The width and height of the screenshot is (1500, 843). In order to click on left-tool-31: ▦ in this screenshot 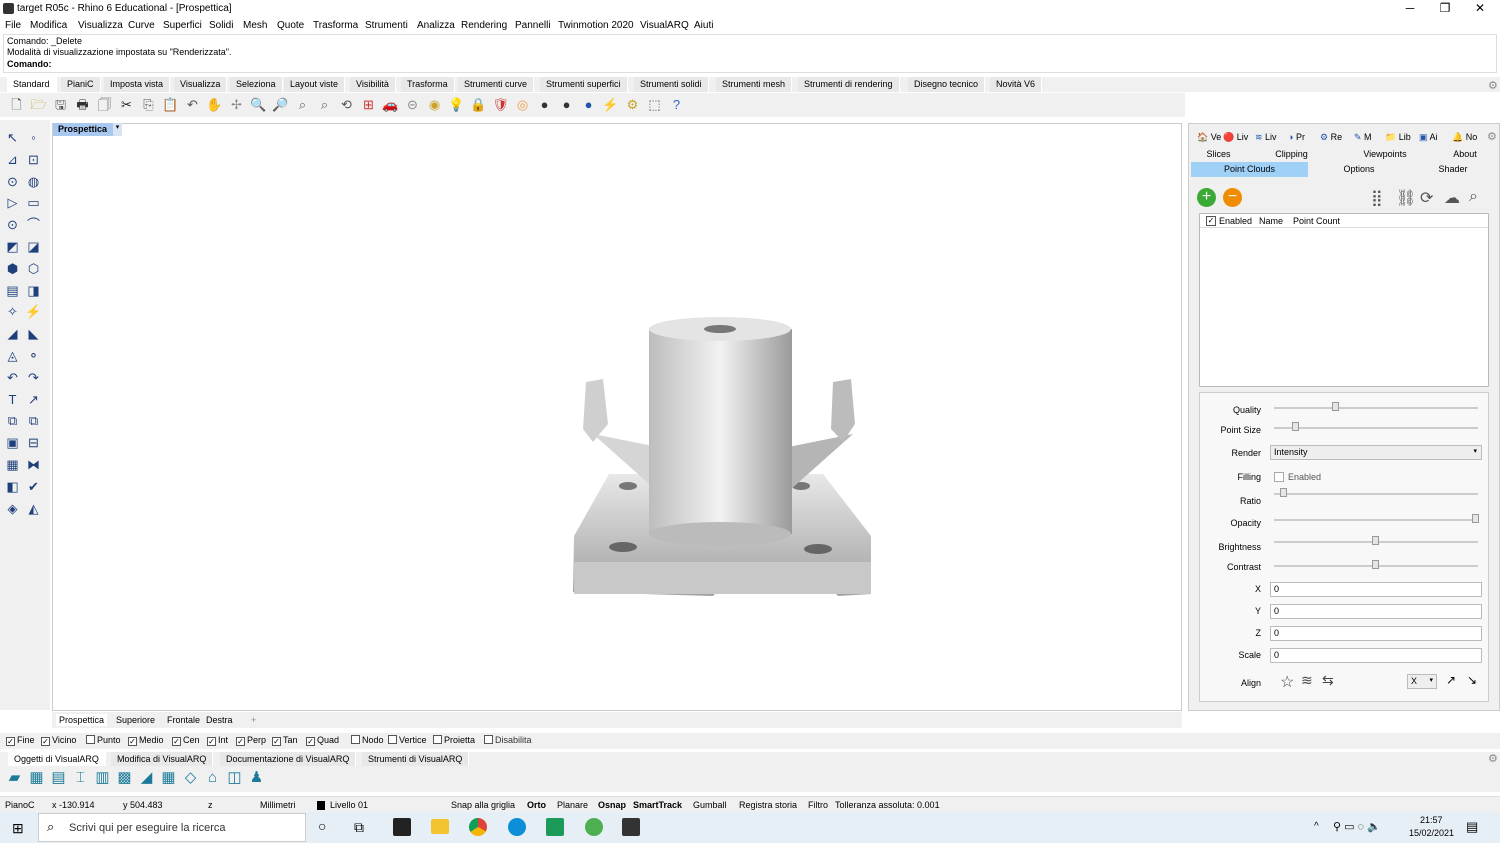, I will do `click(12, 464)`.